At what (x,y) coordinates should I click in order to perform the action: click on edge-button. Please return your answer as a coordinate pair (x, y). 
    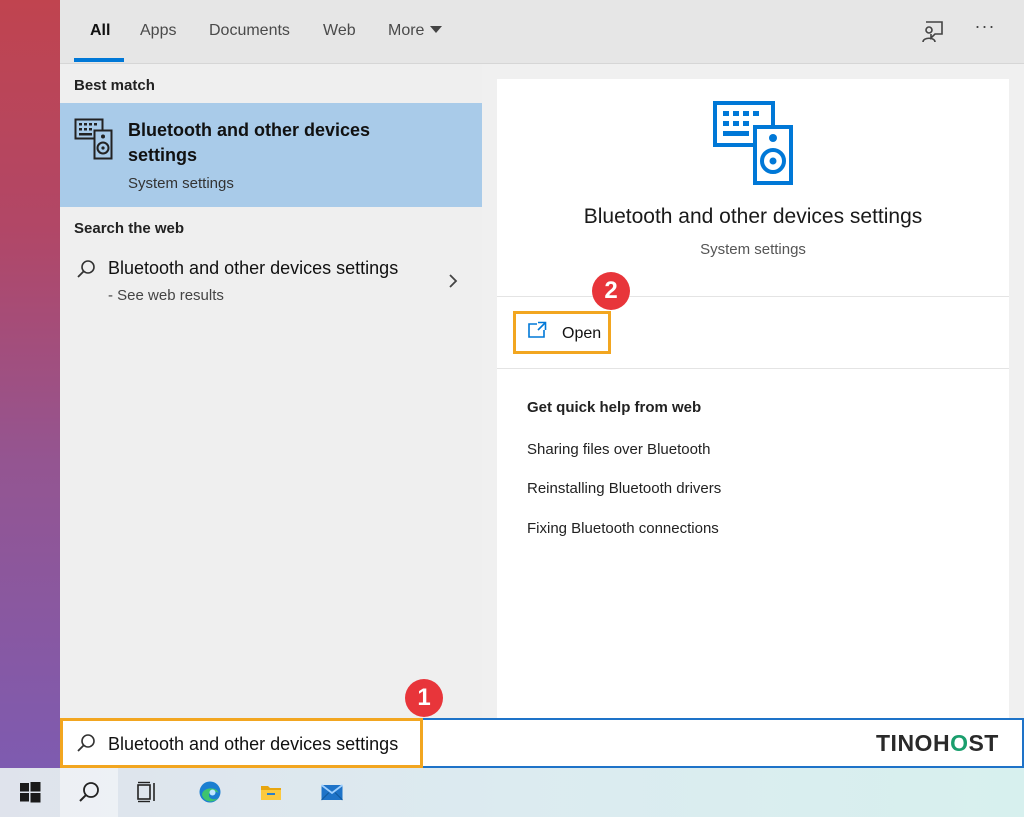
    Looking at the image, I should click on (210, 792).